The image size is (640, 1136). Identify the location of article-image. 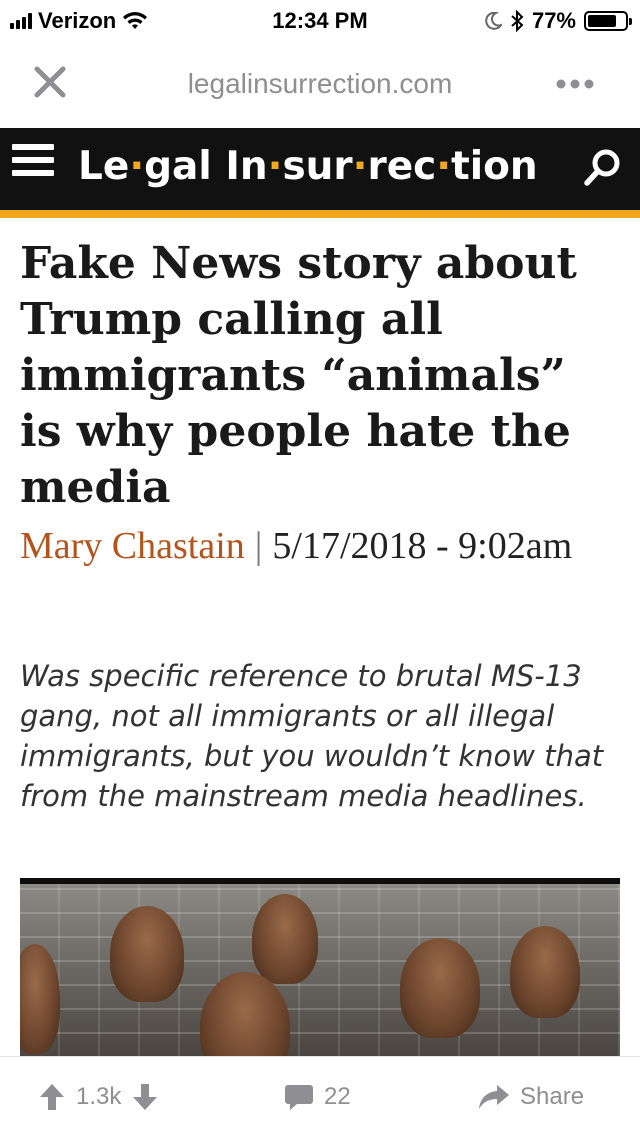
(320, 967).